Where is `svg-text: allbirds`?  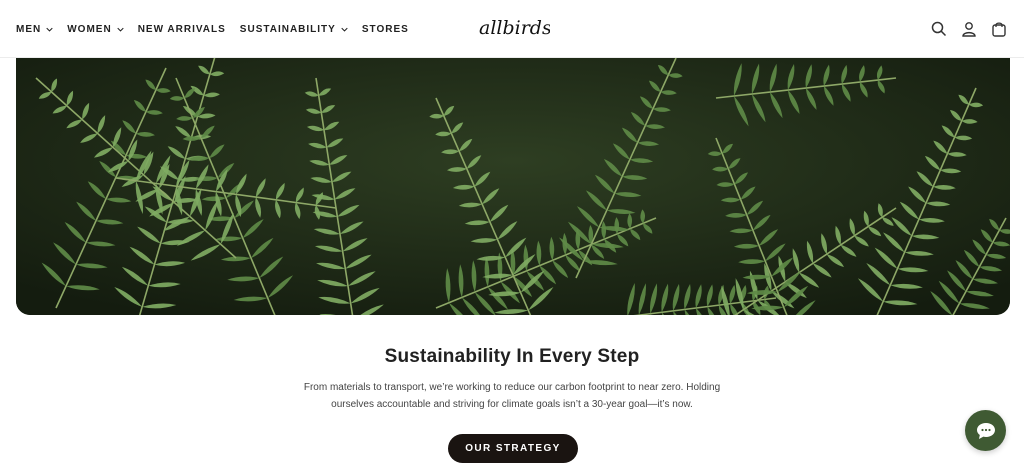
svg-text: allbirds is located at coordinates (514, 28).